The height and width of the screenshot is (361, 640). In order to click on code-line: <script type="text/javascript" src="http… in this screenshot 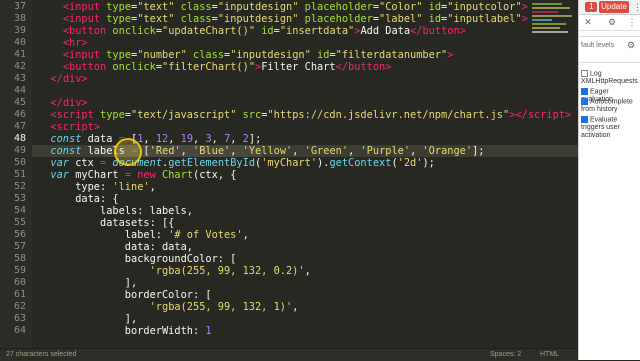, I will do `click(304, 115)`.